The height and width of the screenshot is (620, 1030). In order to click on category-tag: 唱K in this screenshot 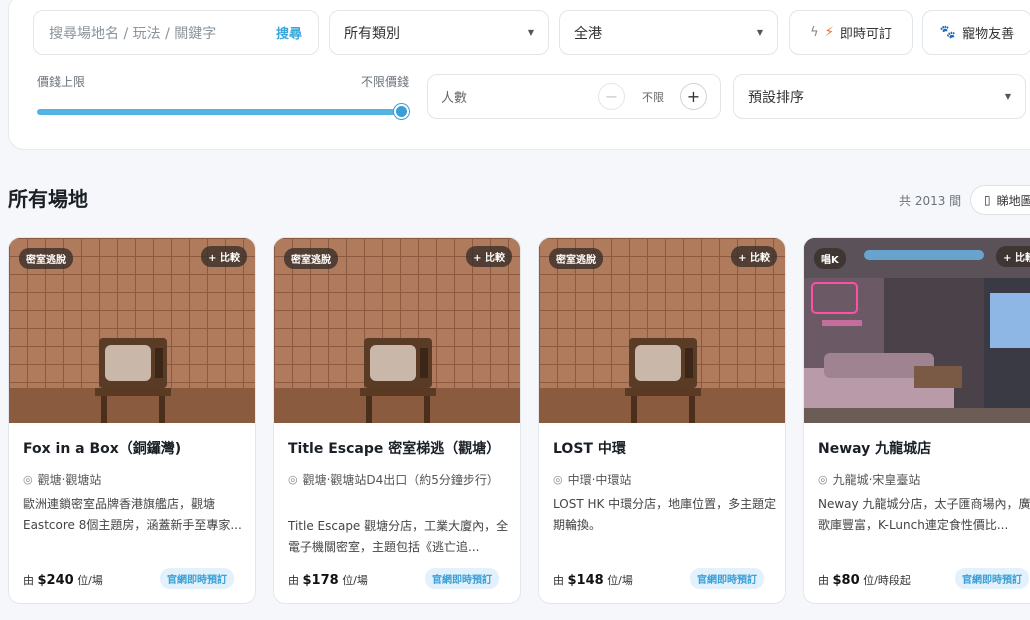, I will do `click(830, 258)`.